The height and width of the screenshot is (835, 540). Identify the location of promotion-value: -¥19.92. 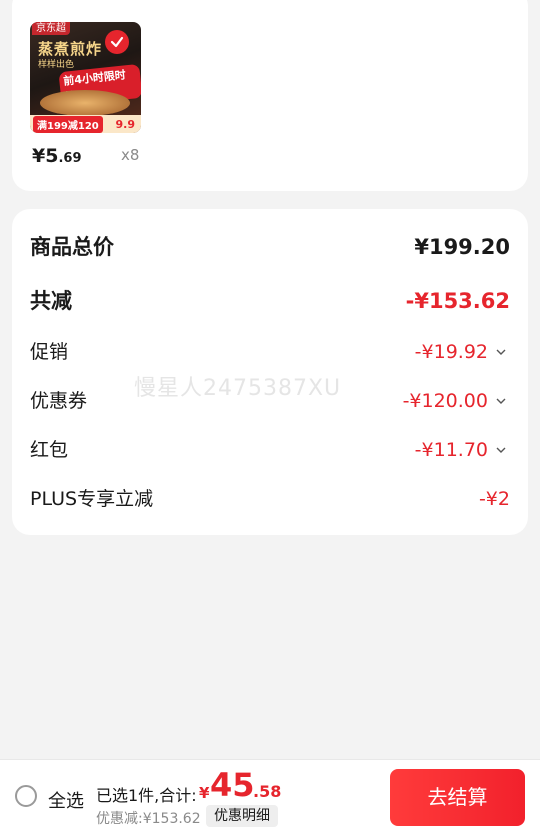
(451, 352).